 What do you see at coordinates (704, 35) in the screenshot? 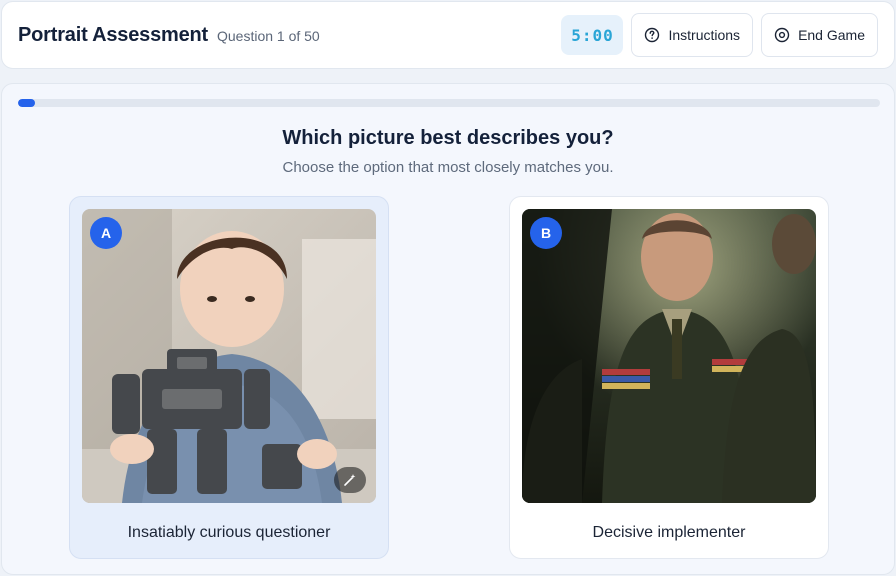
I see `instructions-label: Instructions` at bounding box center [704, 35].